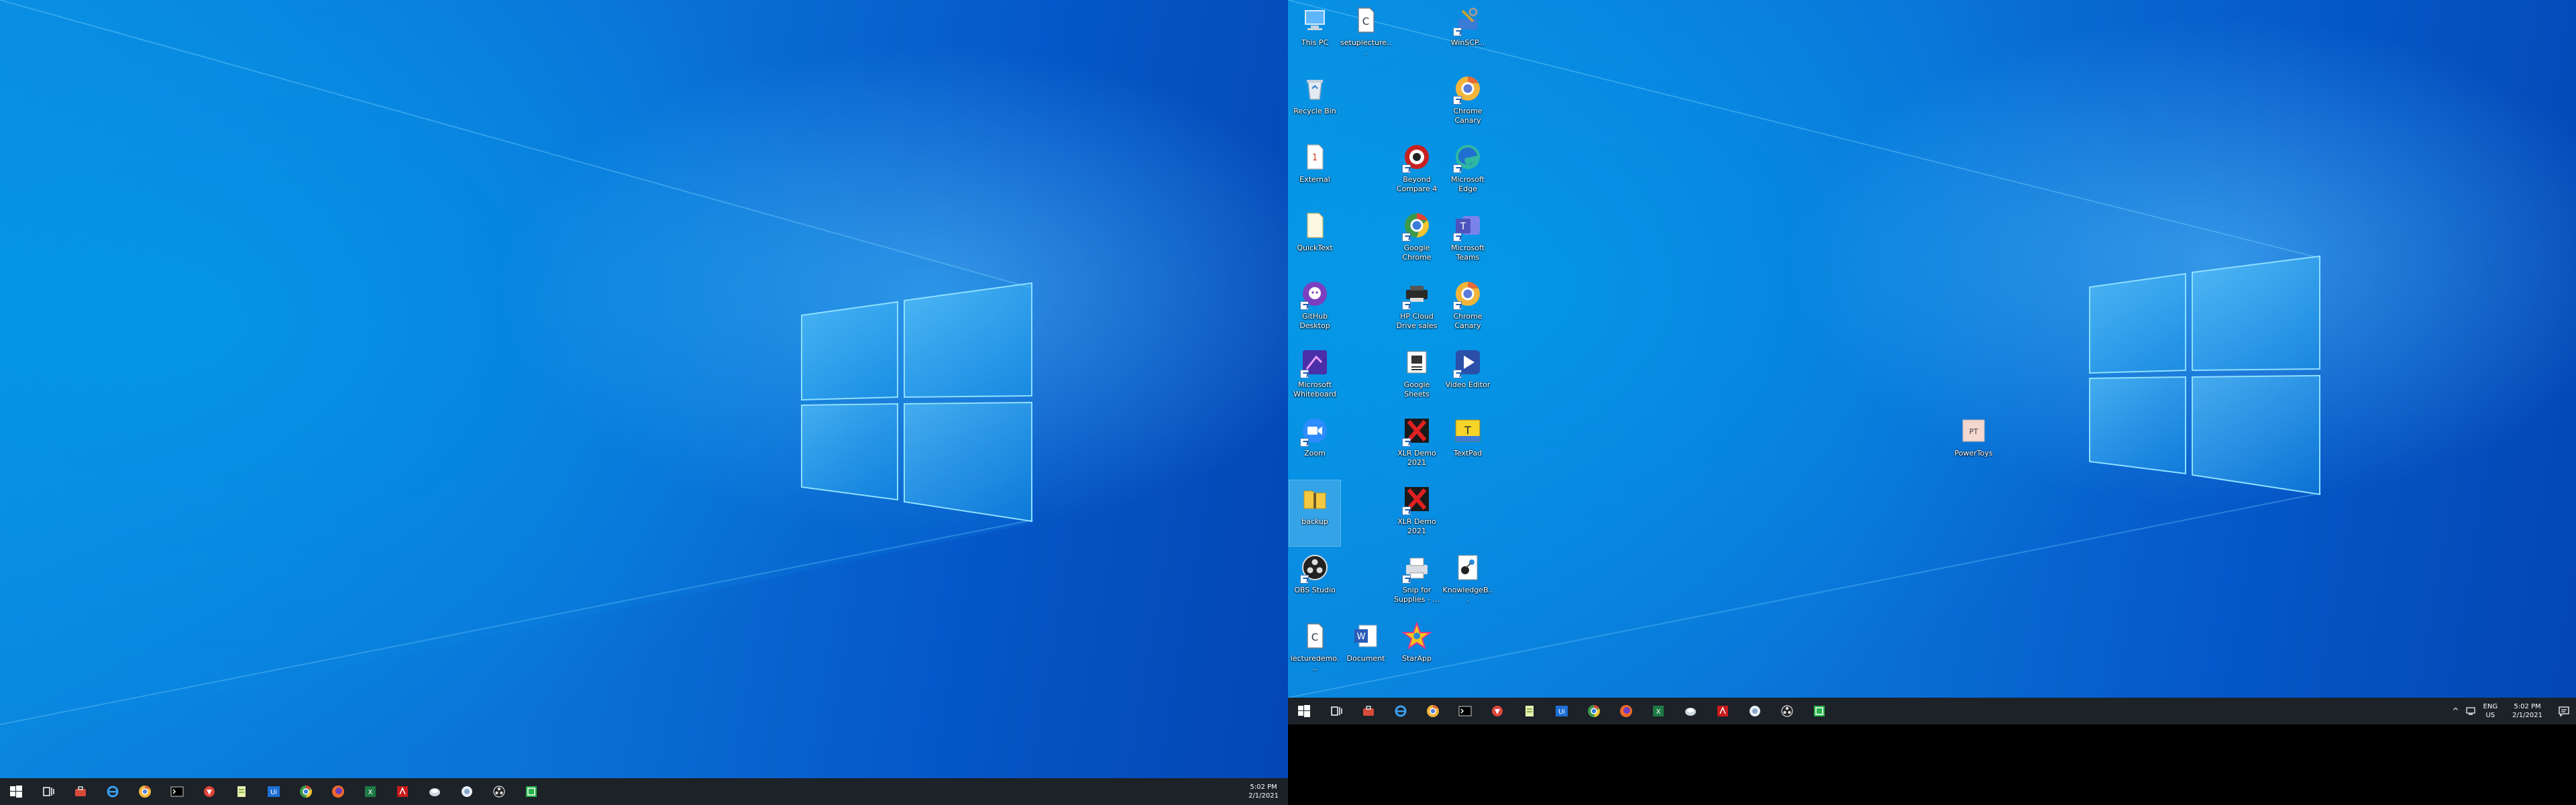 The height and width of the screenshot is (805, 2576). What do you see at coordinates (2470, 711) in the screenshot?
I see `network-button` at bounding box center [2470, 711].